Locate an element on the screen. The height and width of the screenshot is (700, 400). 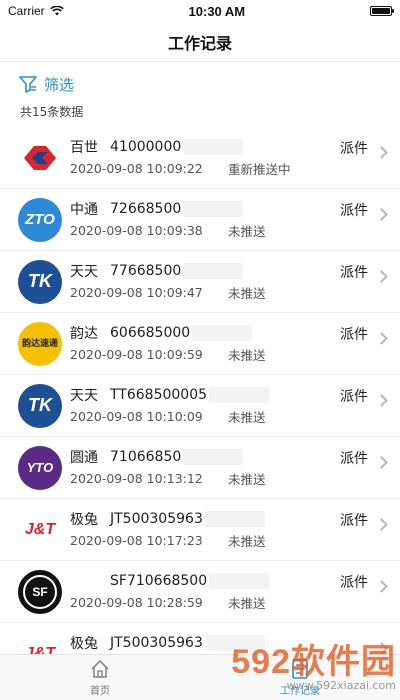
record-time: 2020-09-08 10:09:38 is located at coordinates (136, 230).